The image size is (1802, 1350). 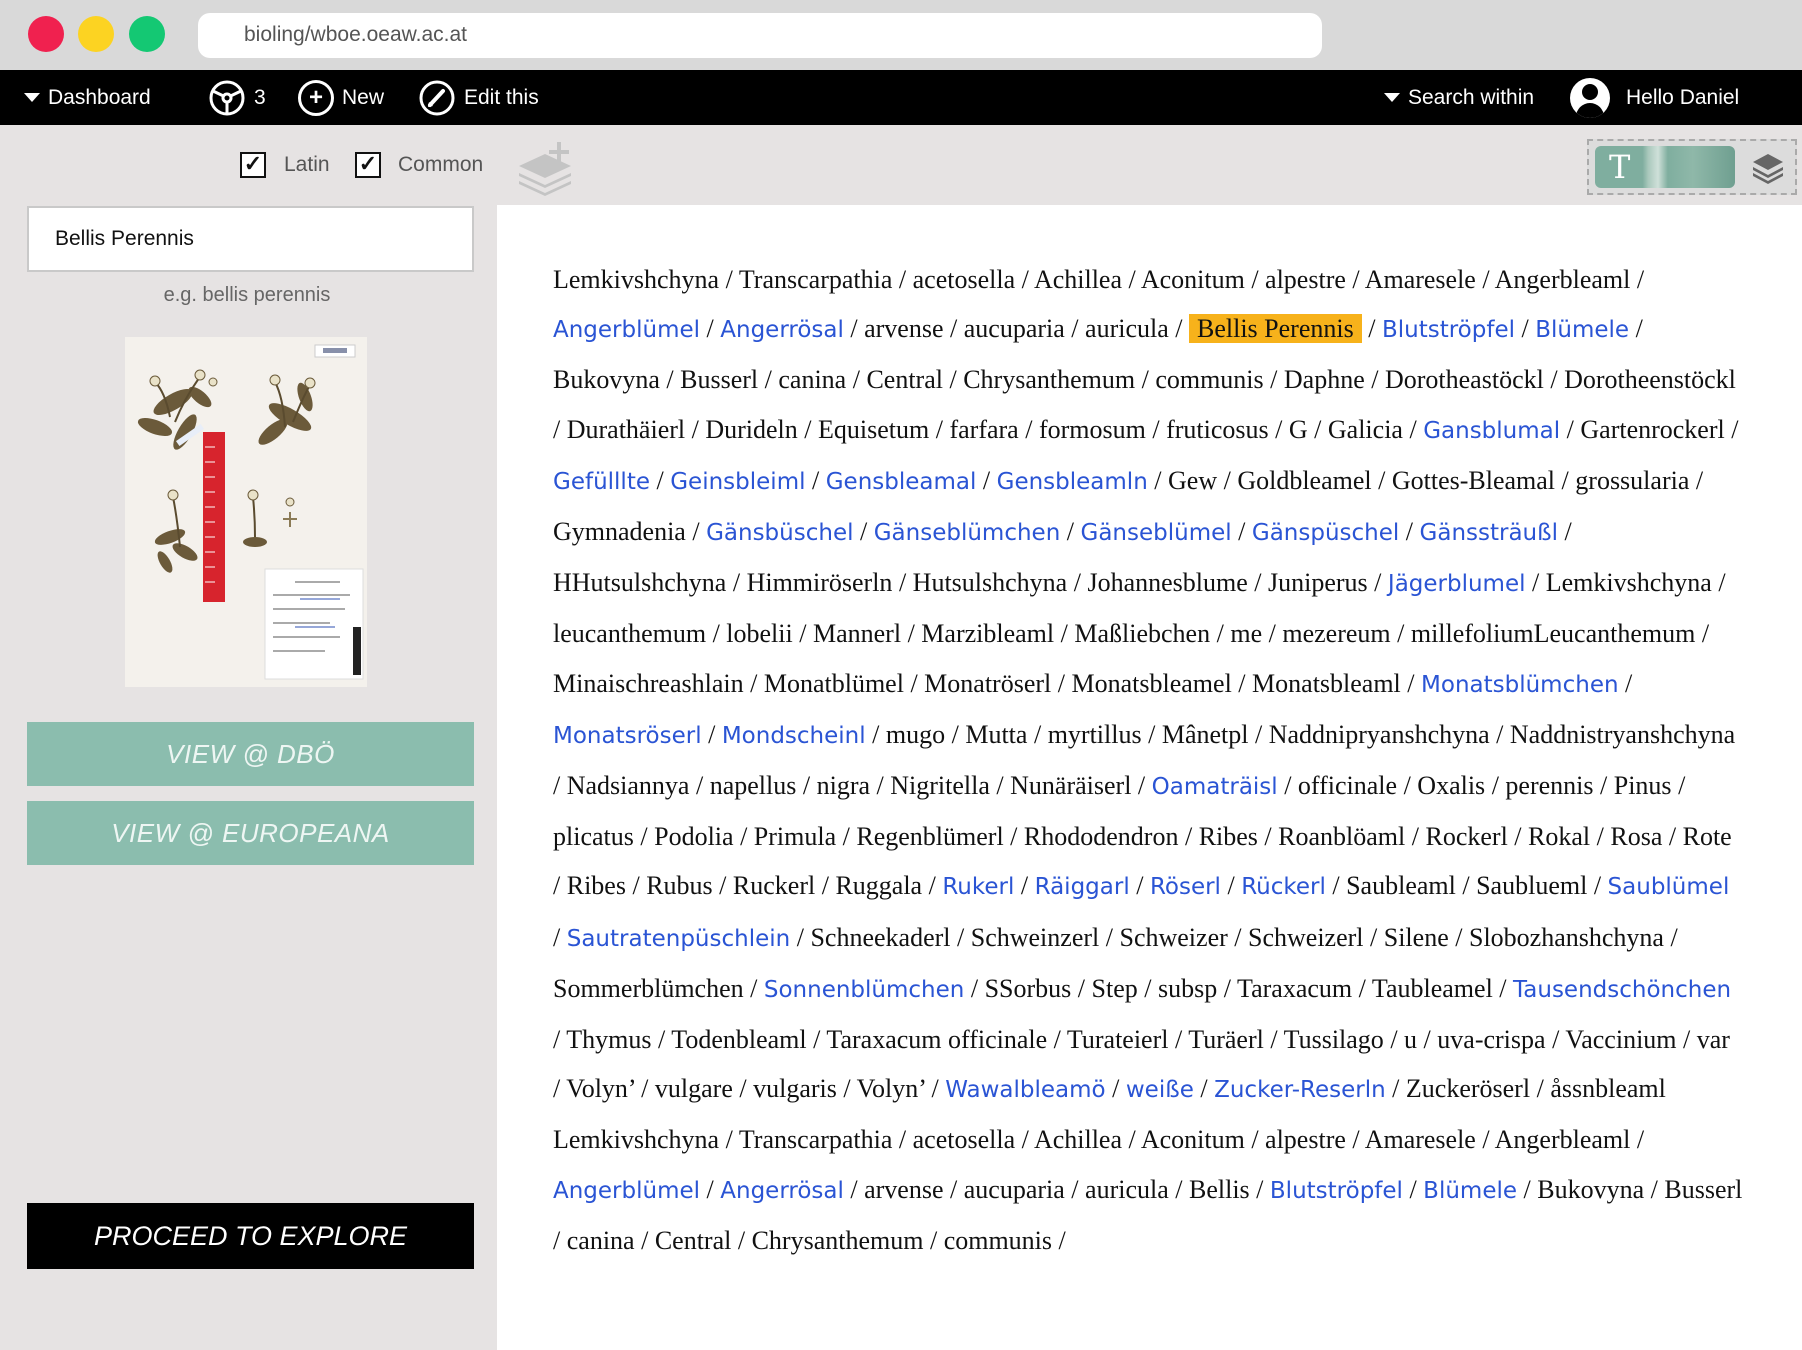 What do you see at coordinates (694, 1088) in the screenshot?
I see `name-item: vulgare` at bounding box center [694, 1088].